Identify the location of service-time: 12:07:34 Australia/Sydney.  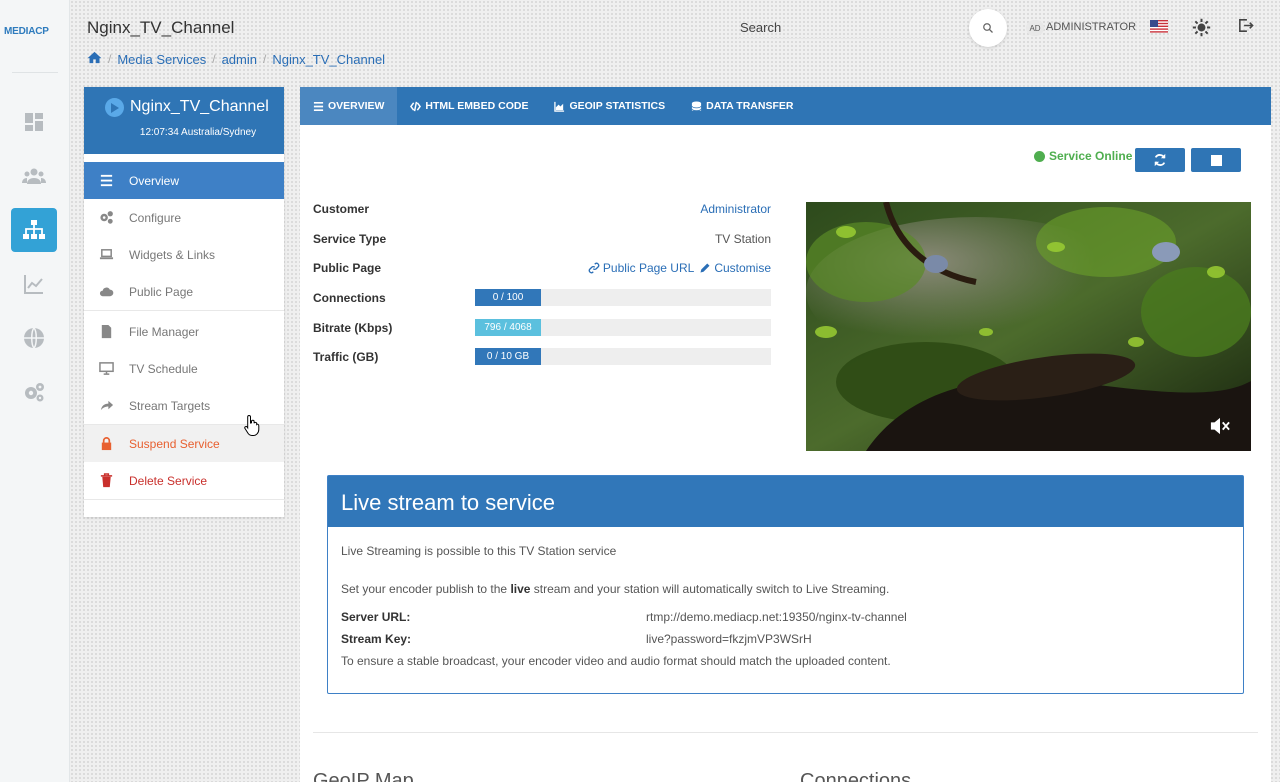
(198, 132).